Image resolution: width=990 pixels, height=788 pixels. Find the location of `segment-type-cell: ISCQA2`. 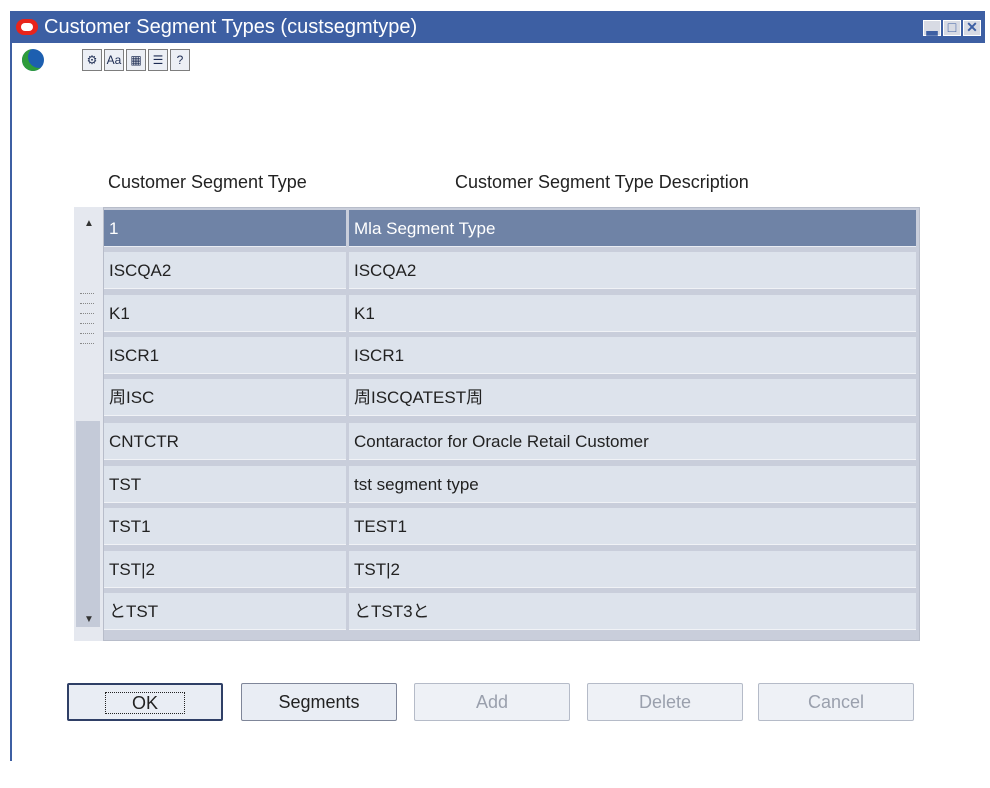

segment-type-cell: ISCQA2 is located at coordinates (225, 270).